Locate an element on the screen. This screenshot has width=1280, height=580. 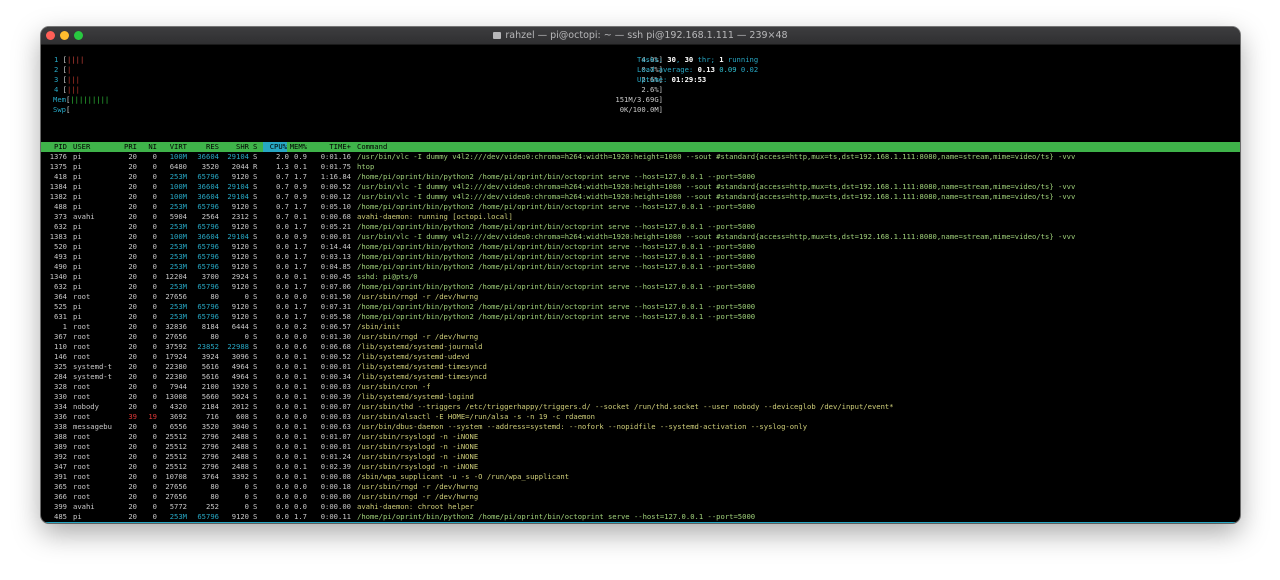
process-pid: 366 is located at coordinates (60, 496).